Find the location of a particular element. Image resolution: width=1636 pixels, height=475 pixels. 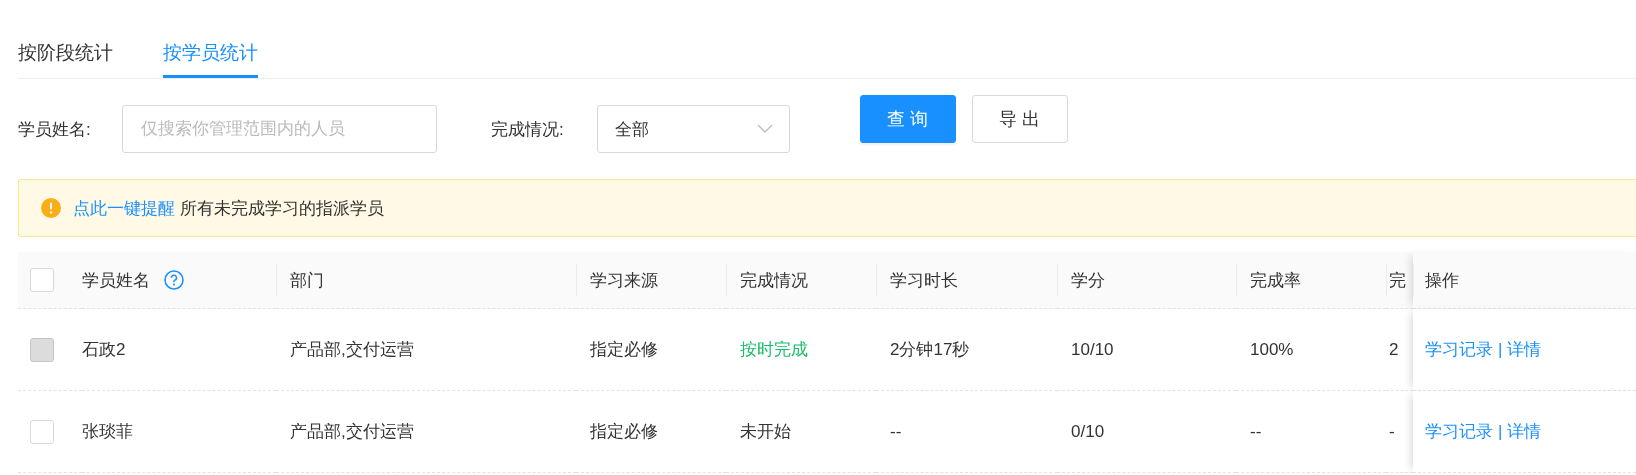

table-cell-text: 2分钟17秒 is located at coordinates (930, 350).